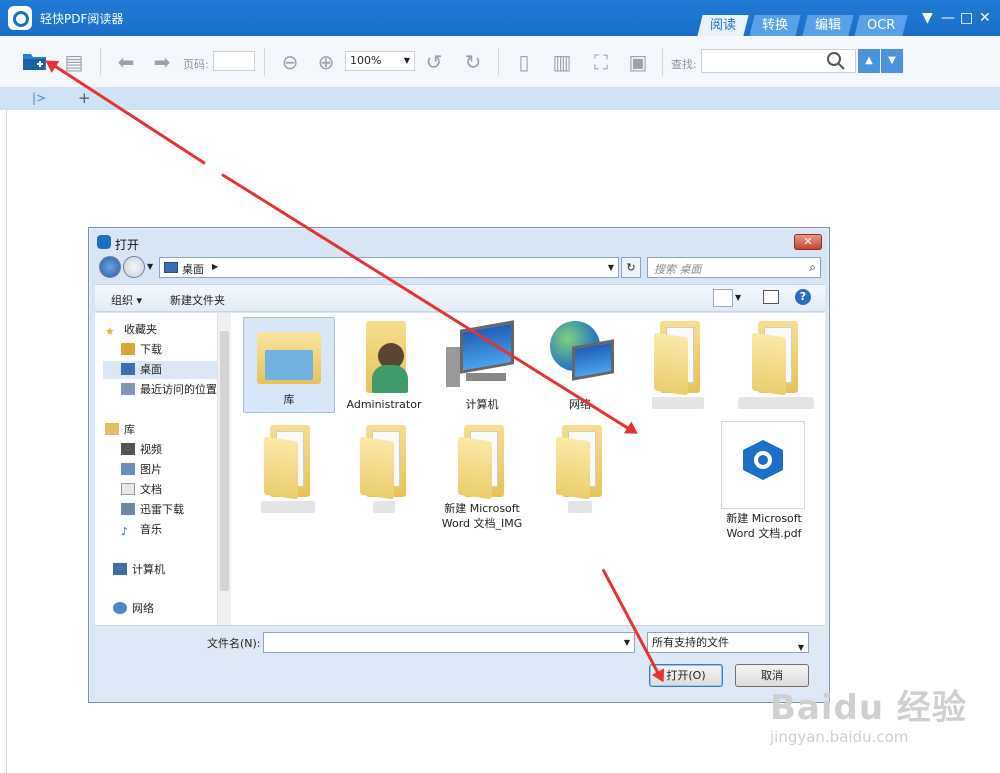 The width and height of the screenshot is (1000, 773). What do you see at coordinates (638, 62) in the screenshot?
I see `snapshot-icon: ▣` at bounding box center [638, 62].